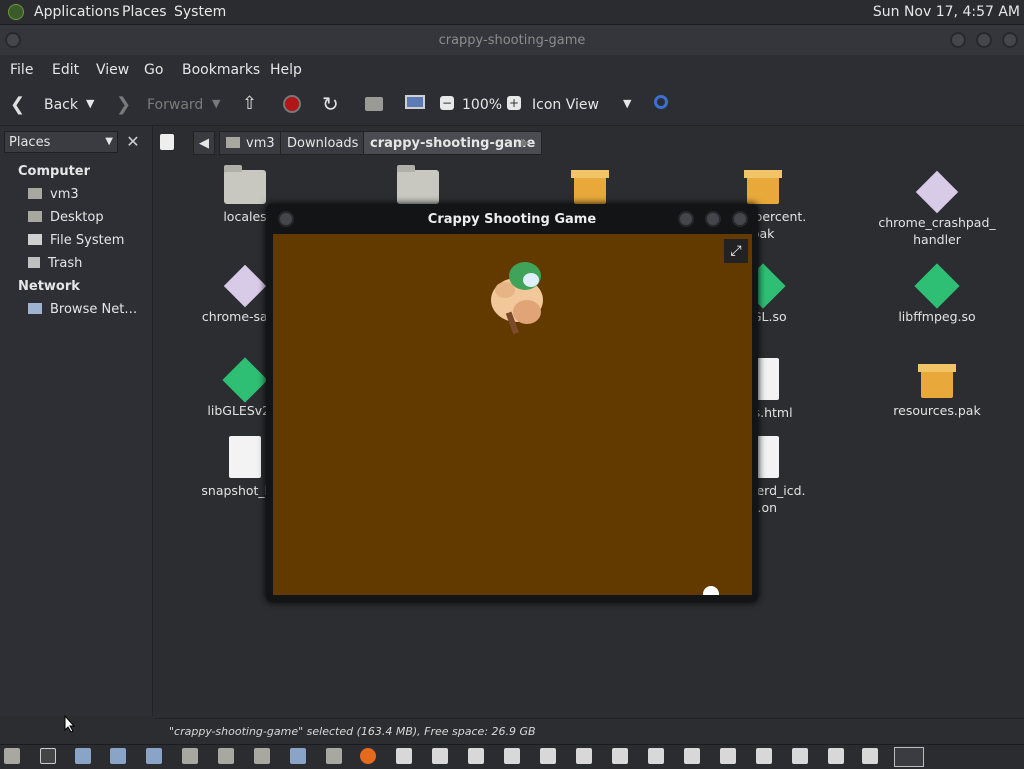  I want to click on file-item: resources.pak, so click(937, 388).